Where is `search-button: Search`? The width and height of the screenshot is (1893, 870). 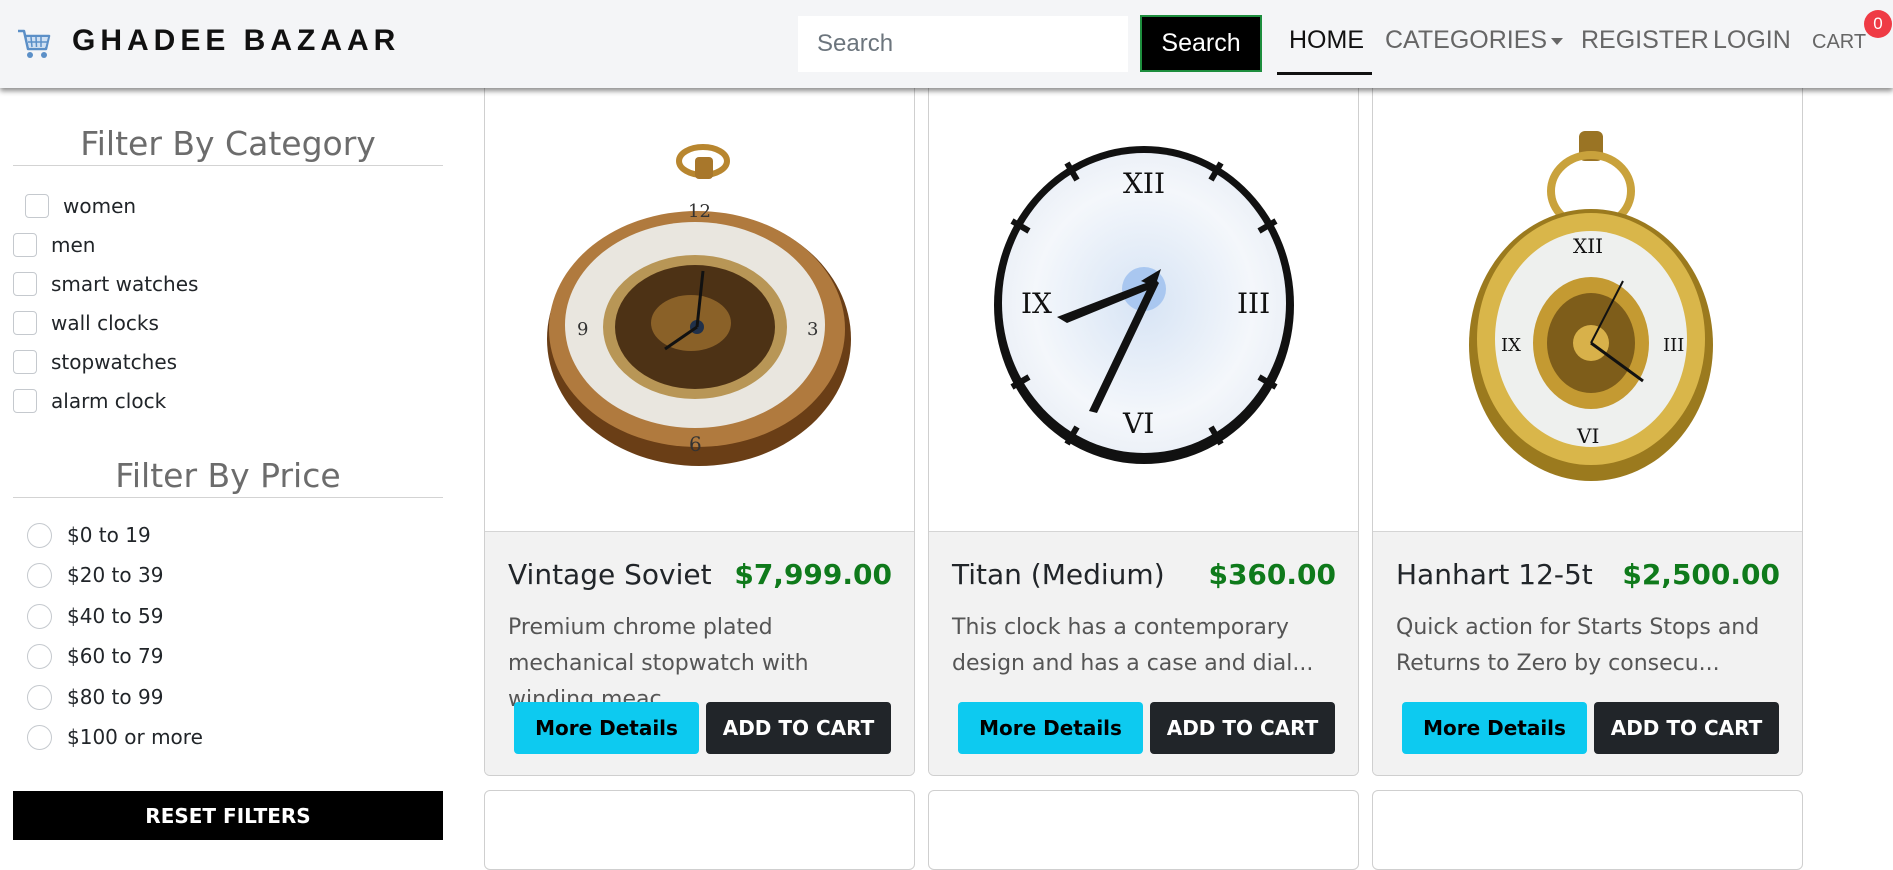 search-button: Search is located at coordinates (1201, 43).